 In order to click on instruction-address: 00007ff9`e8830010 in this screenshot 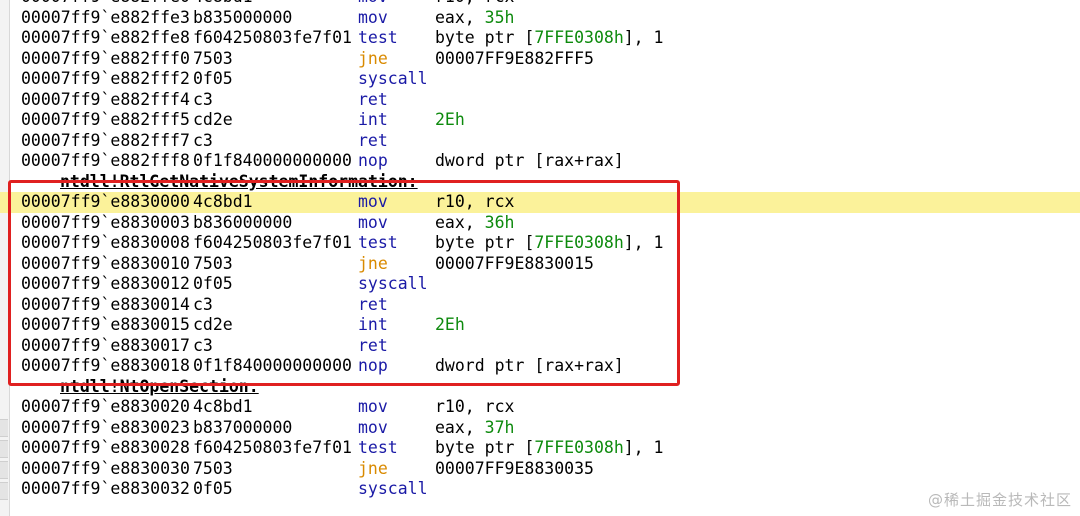, I will do `click(105, 263)`.